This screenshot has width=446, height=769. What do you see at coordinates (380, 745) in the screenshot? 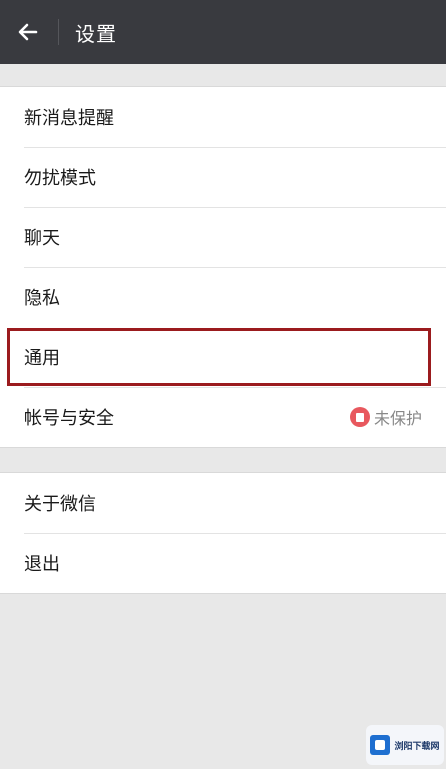
I see `logo-icon` at bounding box center [380, 745].